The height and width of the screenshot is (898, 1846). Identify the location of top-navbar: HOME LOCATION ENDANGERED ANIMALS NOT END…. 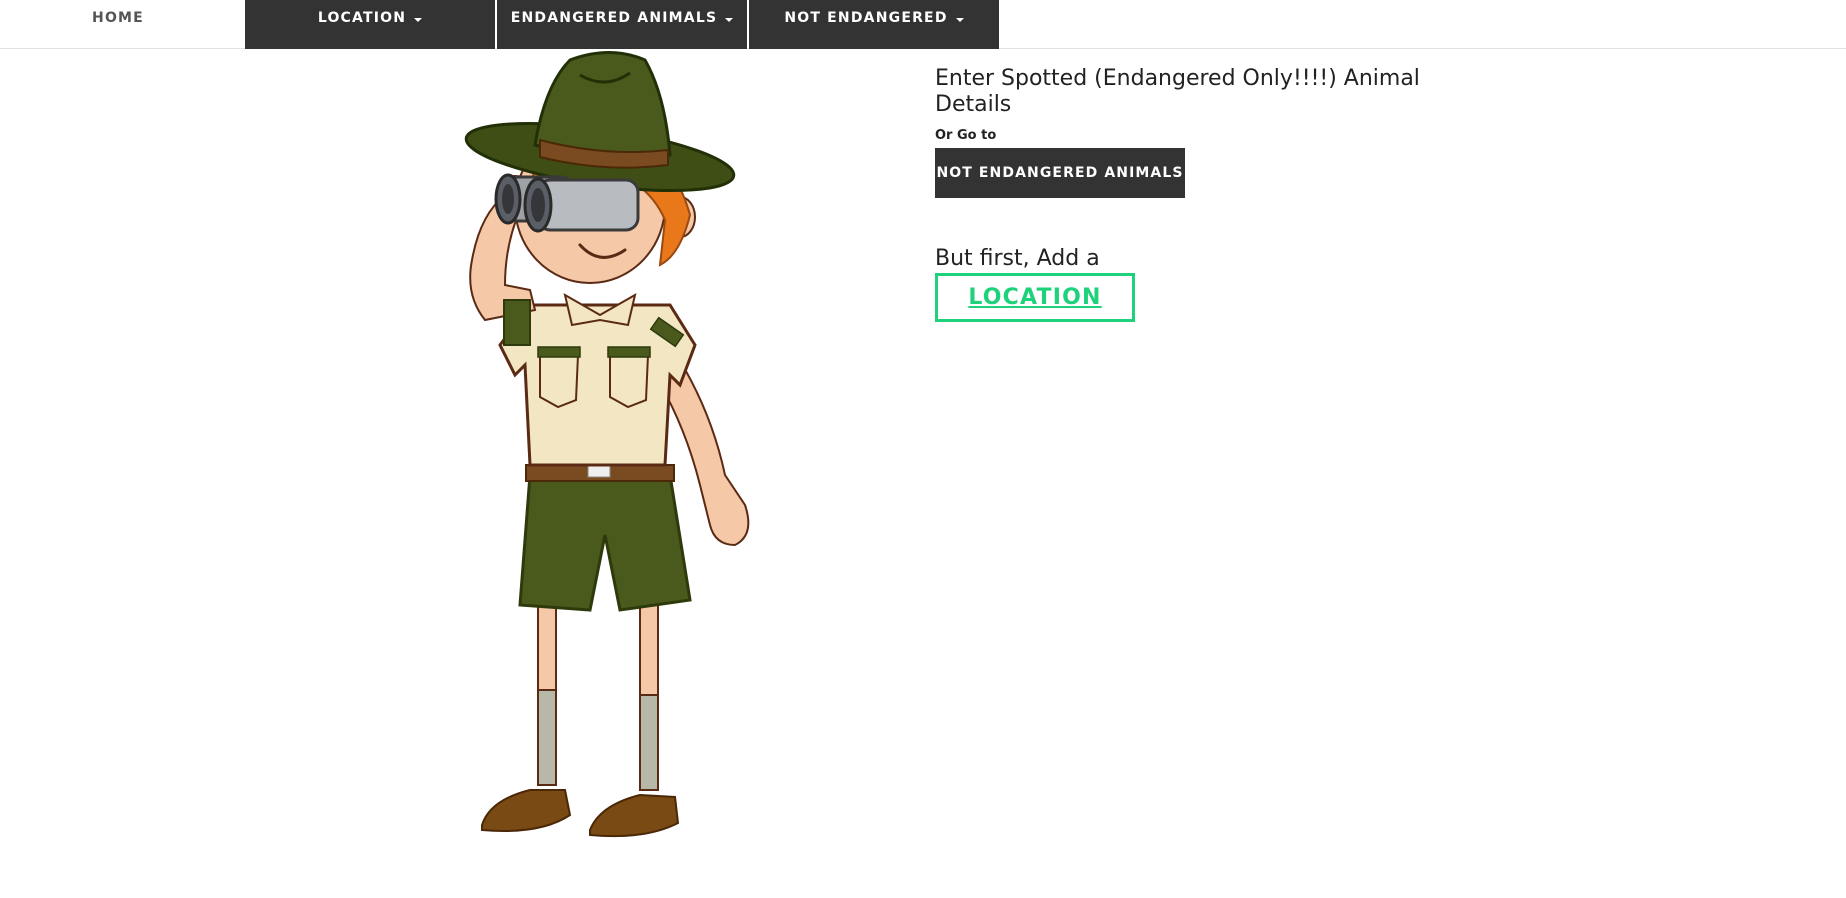
(923, 24).